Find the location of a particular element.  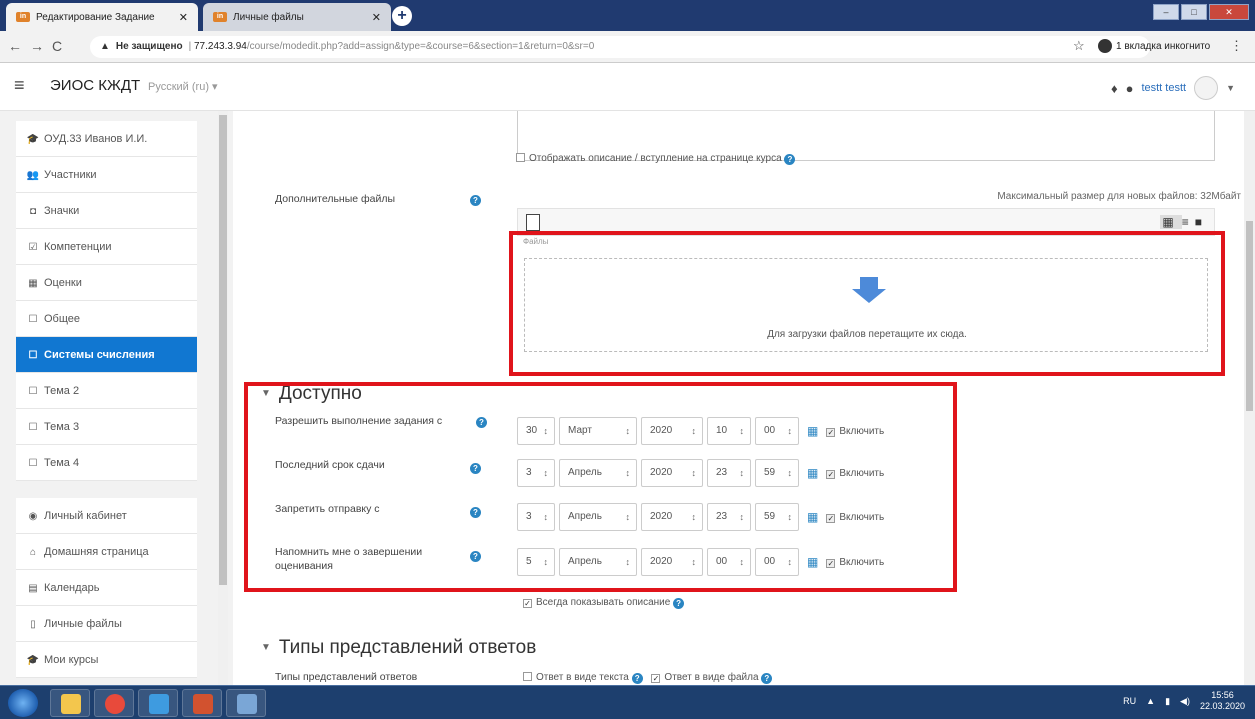

start-button is located at coordinates (23, 703).